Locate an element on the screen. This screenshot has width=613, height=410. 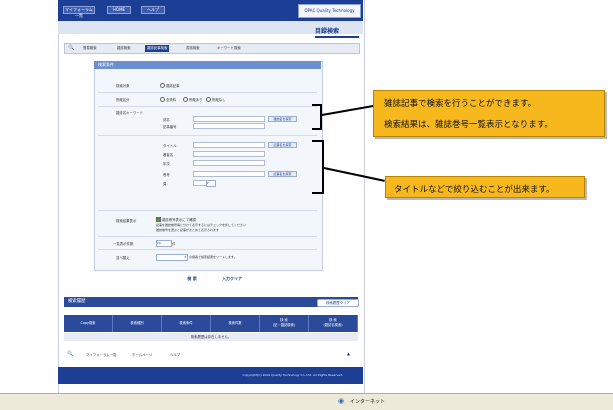
tab-keyword: キーワード検索 is located at coordinates (229, 48).